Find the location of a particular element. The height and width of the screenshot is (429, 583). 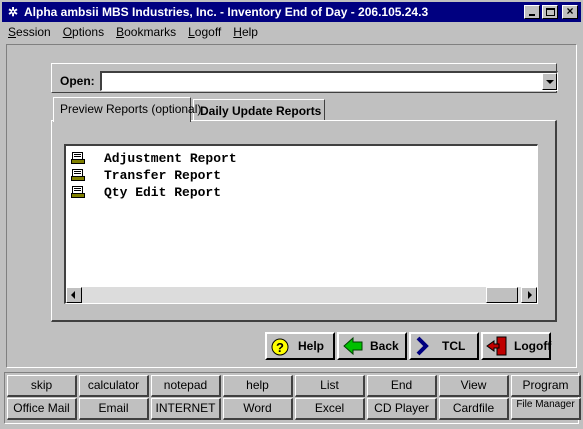

menu-logoff-mnemonic: L is located at coordinates (191, 32).